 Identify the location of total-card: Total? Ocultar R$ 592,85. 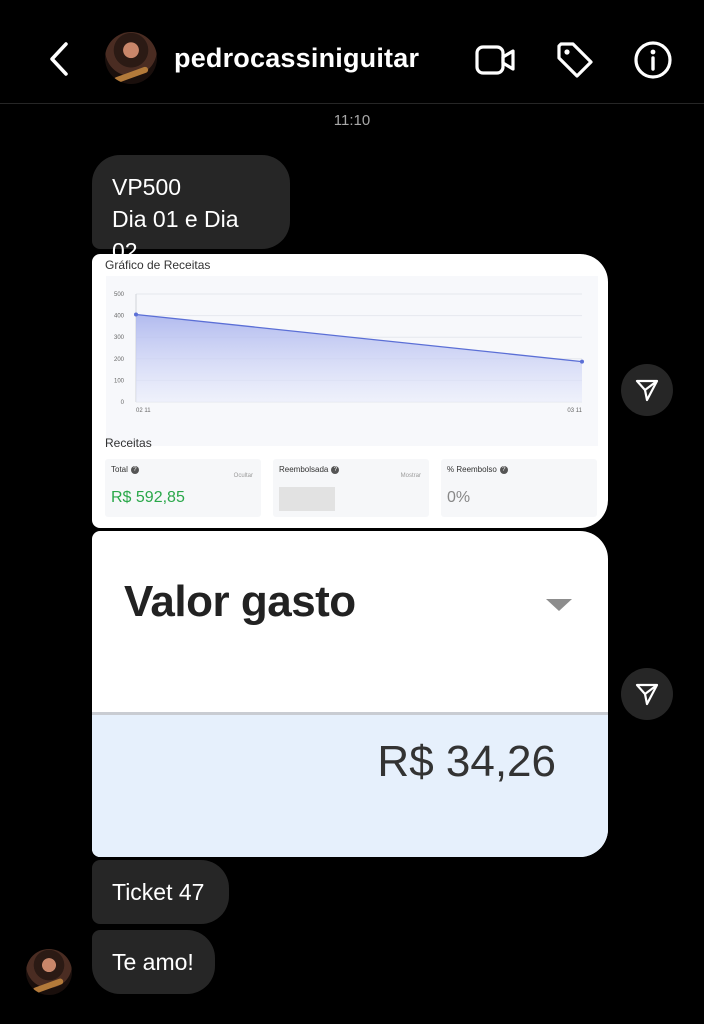
(183, 488).